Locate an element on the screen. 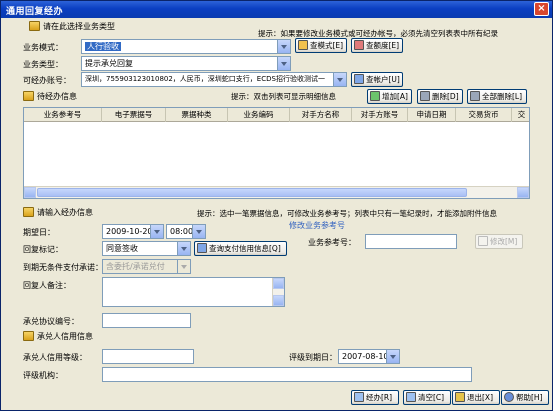 Image resolution: width=553 pixels, height=411 pixels. modify-ref-input is located at coordinates (411, 241).